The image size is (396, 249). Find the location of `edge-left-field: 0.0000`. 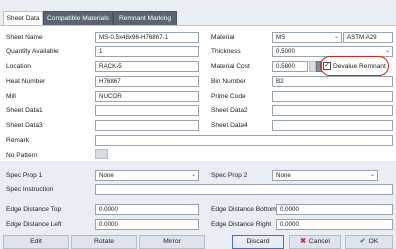

edge-left-field: 0.0000 is located at coordinates (147, 224).